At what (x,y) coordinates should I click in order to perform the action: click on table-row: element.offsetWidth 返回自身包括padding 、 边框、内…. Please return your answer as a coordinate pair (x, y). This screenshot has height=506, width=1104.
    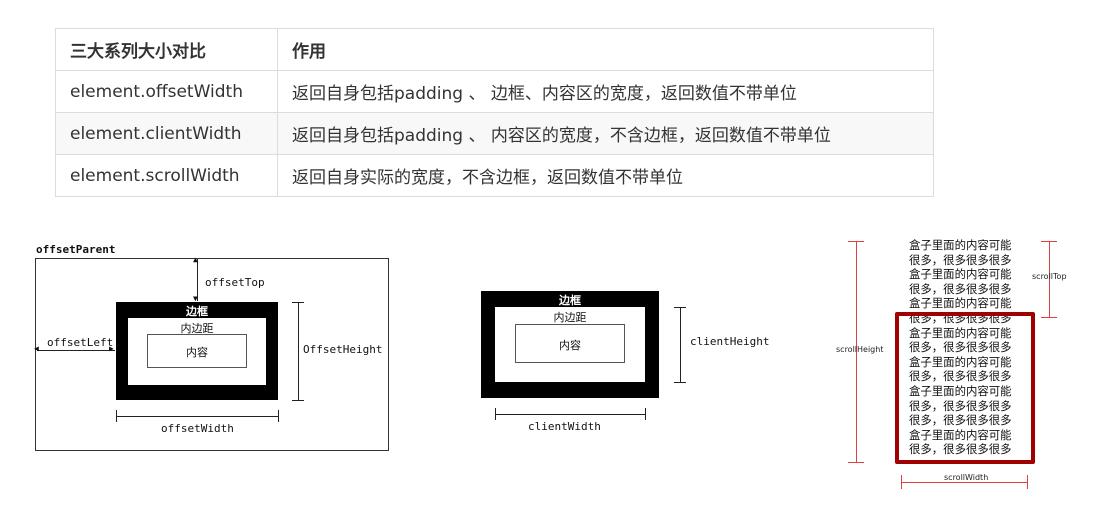
    Looking at the image, I should click on (494, 91).